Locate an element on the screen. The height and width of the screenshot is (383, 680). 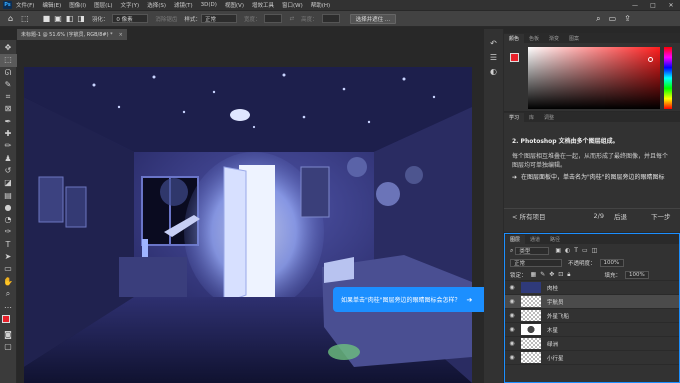
quick-mask-icon: ◙ is located at coordinates (8, 335).